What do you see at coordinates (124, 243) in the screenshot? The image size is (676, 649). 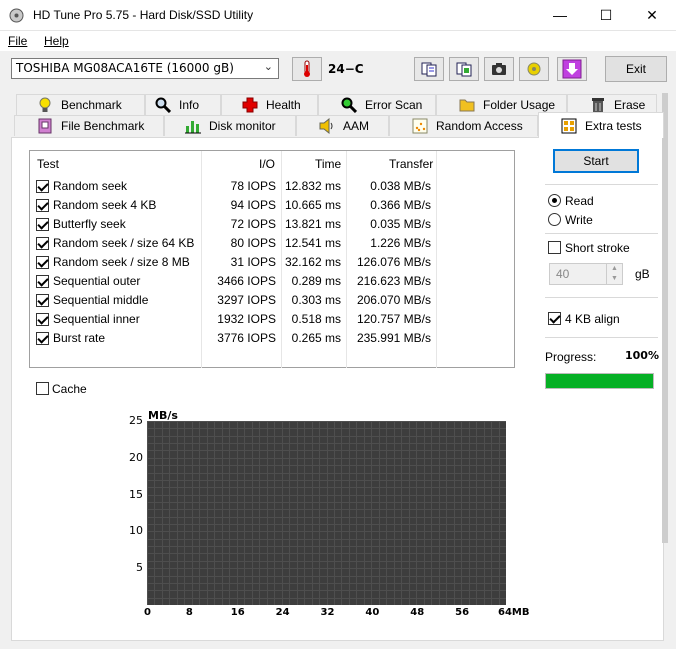 I see `test-name: Random seek / size 64 KB` at bounding box center [124, 243].